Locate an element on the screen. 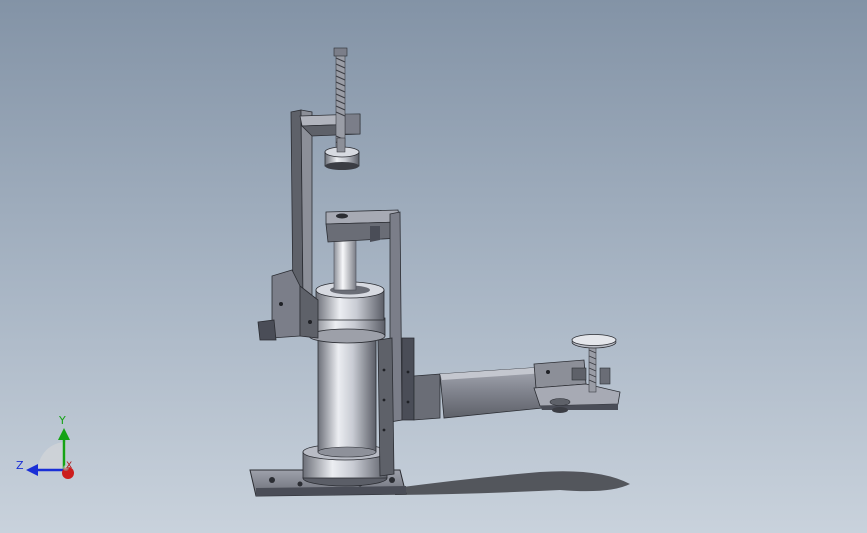 The image size is (867, 533). left-column is located at coordinates (301, 206).